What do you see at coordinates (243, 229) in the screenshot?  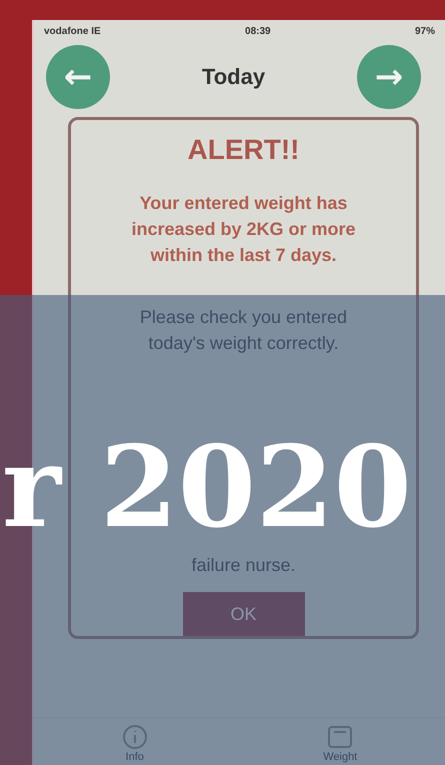 I see `alert-message: Your entered weight has increased by 2KG or more within the last 7 days.` at bounding box center [243, 229].